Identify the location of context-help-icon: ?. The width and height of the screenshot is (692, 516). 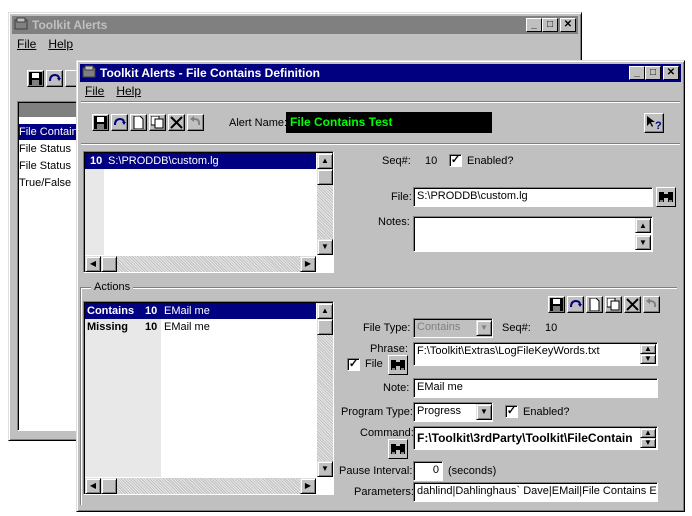
(654, 123).